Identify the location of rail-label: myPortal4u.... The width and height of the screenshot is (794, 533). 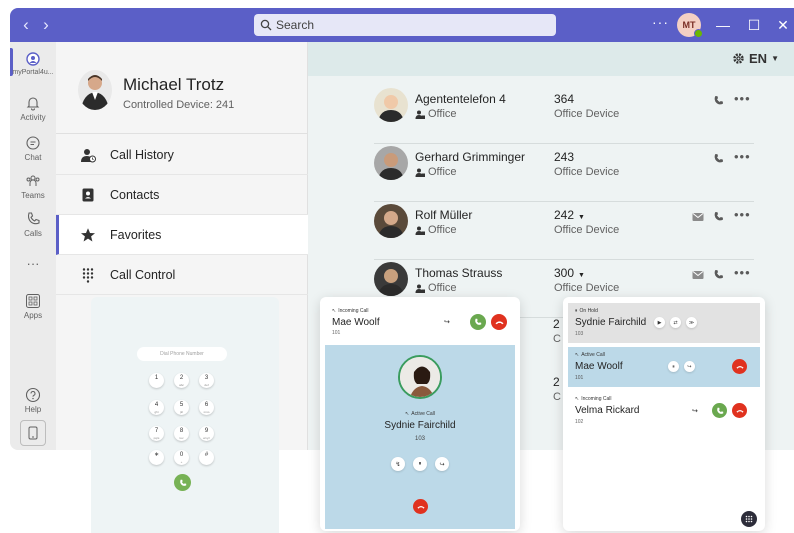
(33, 72).